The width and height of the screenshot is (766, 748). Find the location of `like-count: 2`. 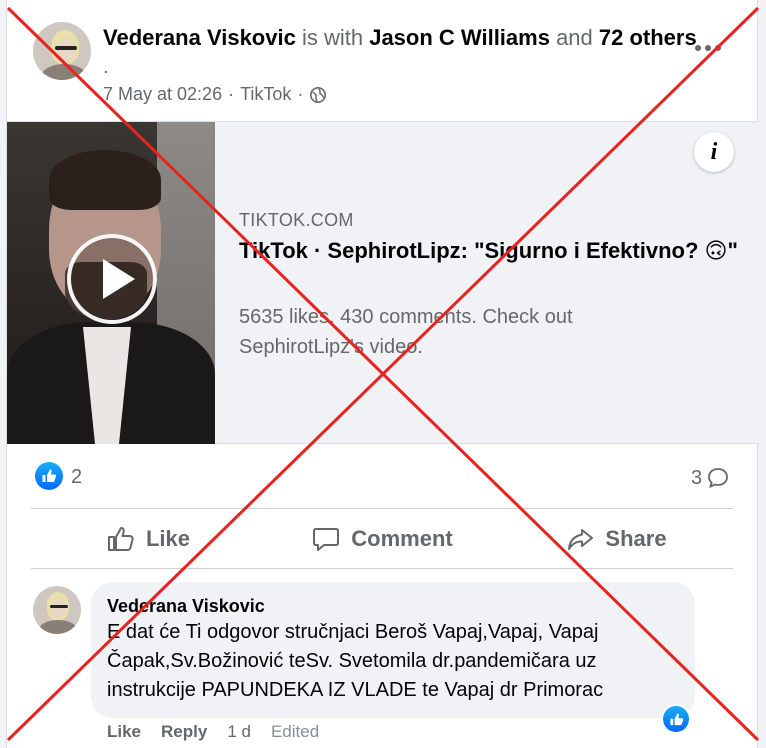

like-count: 2 is located at coordinates (76, 477).